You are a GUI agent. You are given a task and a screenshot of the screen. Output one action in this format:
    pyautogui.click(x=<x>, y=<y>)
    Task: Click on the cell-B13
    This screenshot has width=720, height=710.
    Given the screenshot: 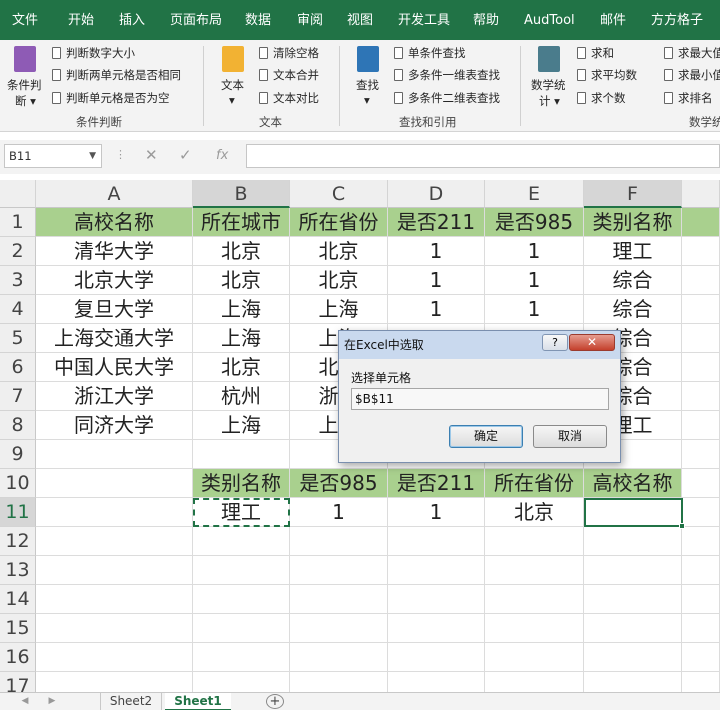 What is the action you would take?
    pyautogui.click(x=241, y=570)
    